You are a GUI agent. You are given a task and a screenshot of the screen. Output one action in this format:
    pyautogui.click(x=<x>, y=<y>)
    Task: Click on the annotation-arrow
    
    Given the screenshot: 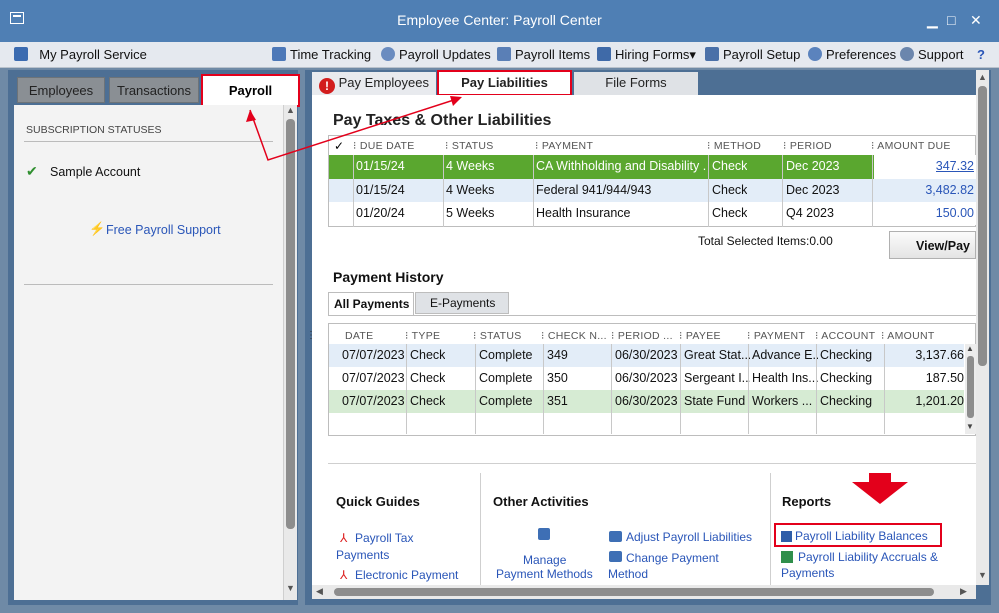 What is the action you would take?
    pyautogui.click(x=355, y=129)
    